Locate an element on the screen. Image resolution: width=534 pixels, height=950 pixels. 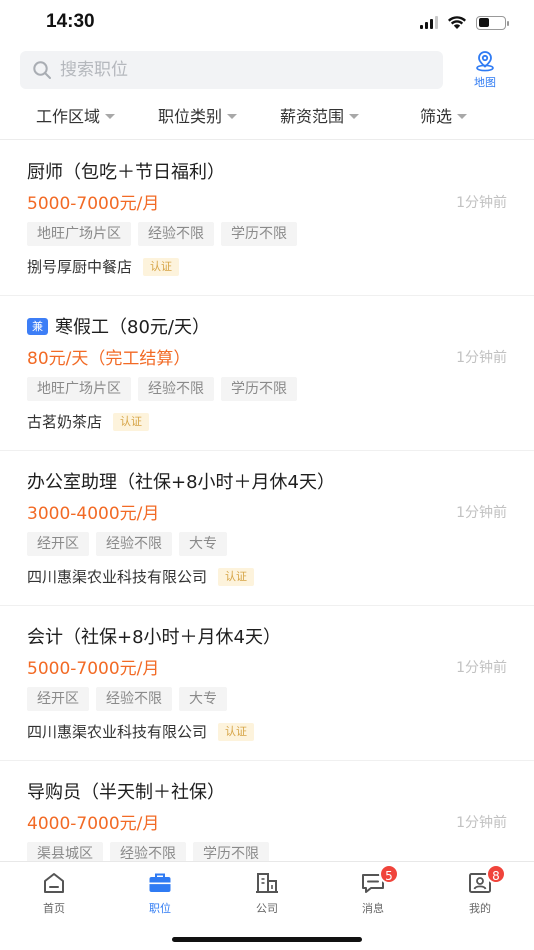
building-icon is located at coordinates (267, 883).